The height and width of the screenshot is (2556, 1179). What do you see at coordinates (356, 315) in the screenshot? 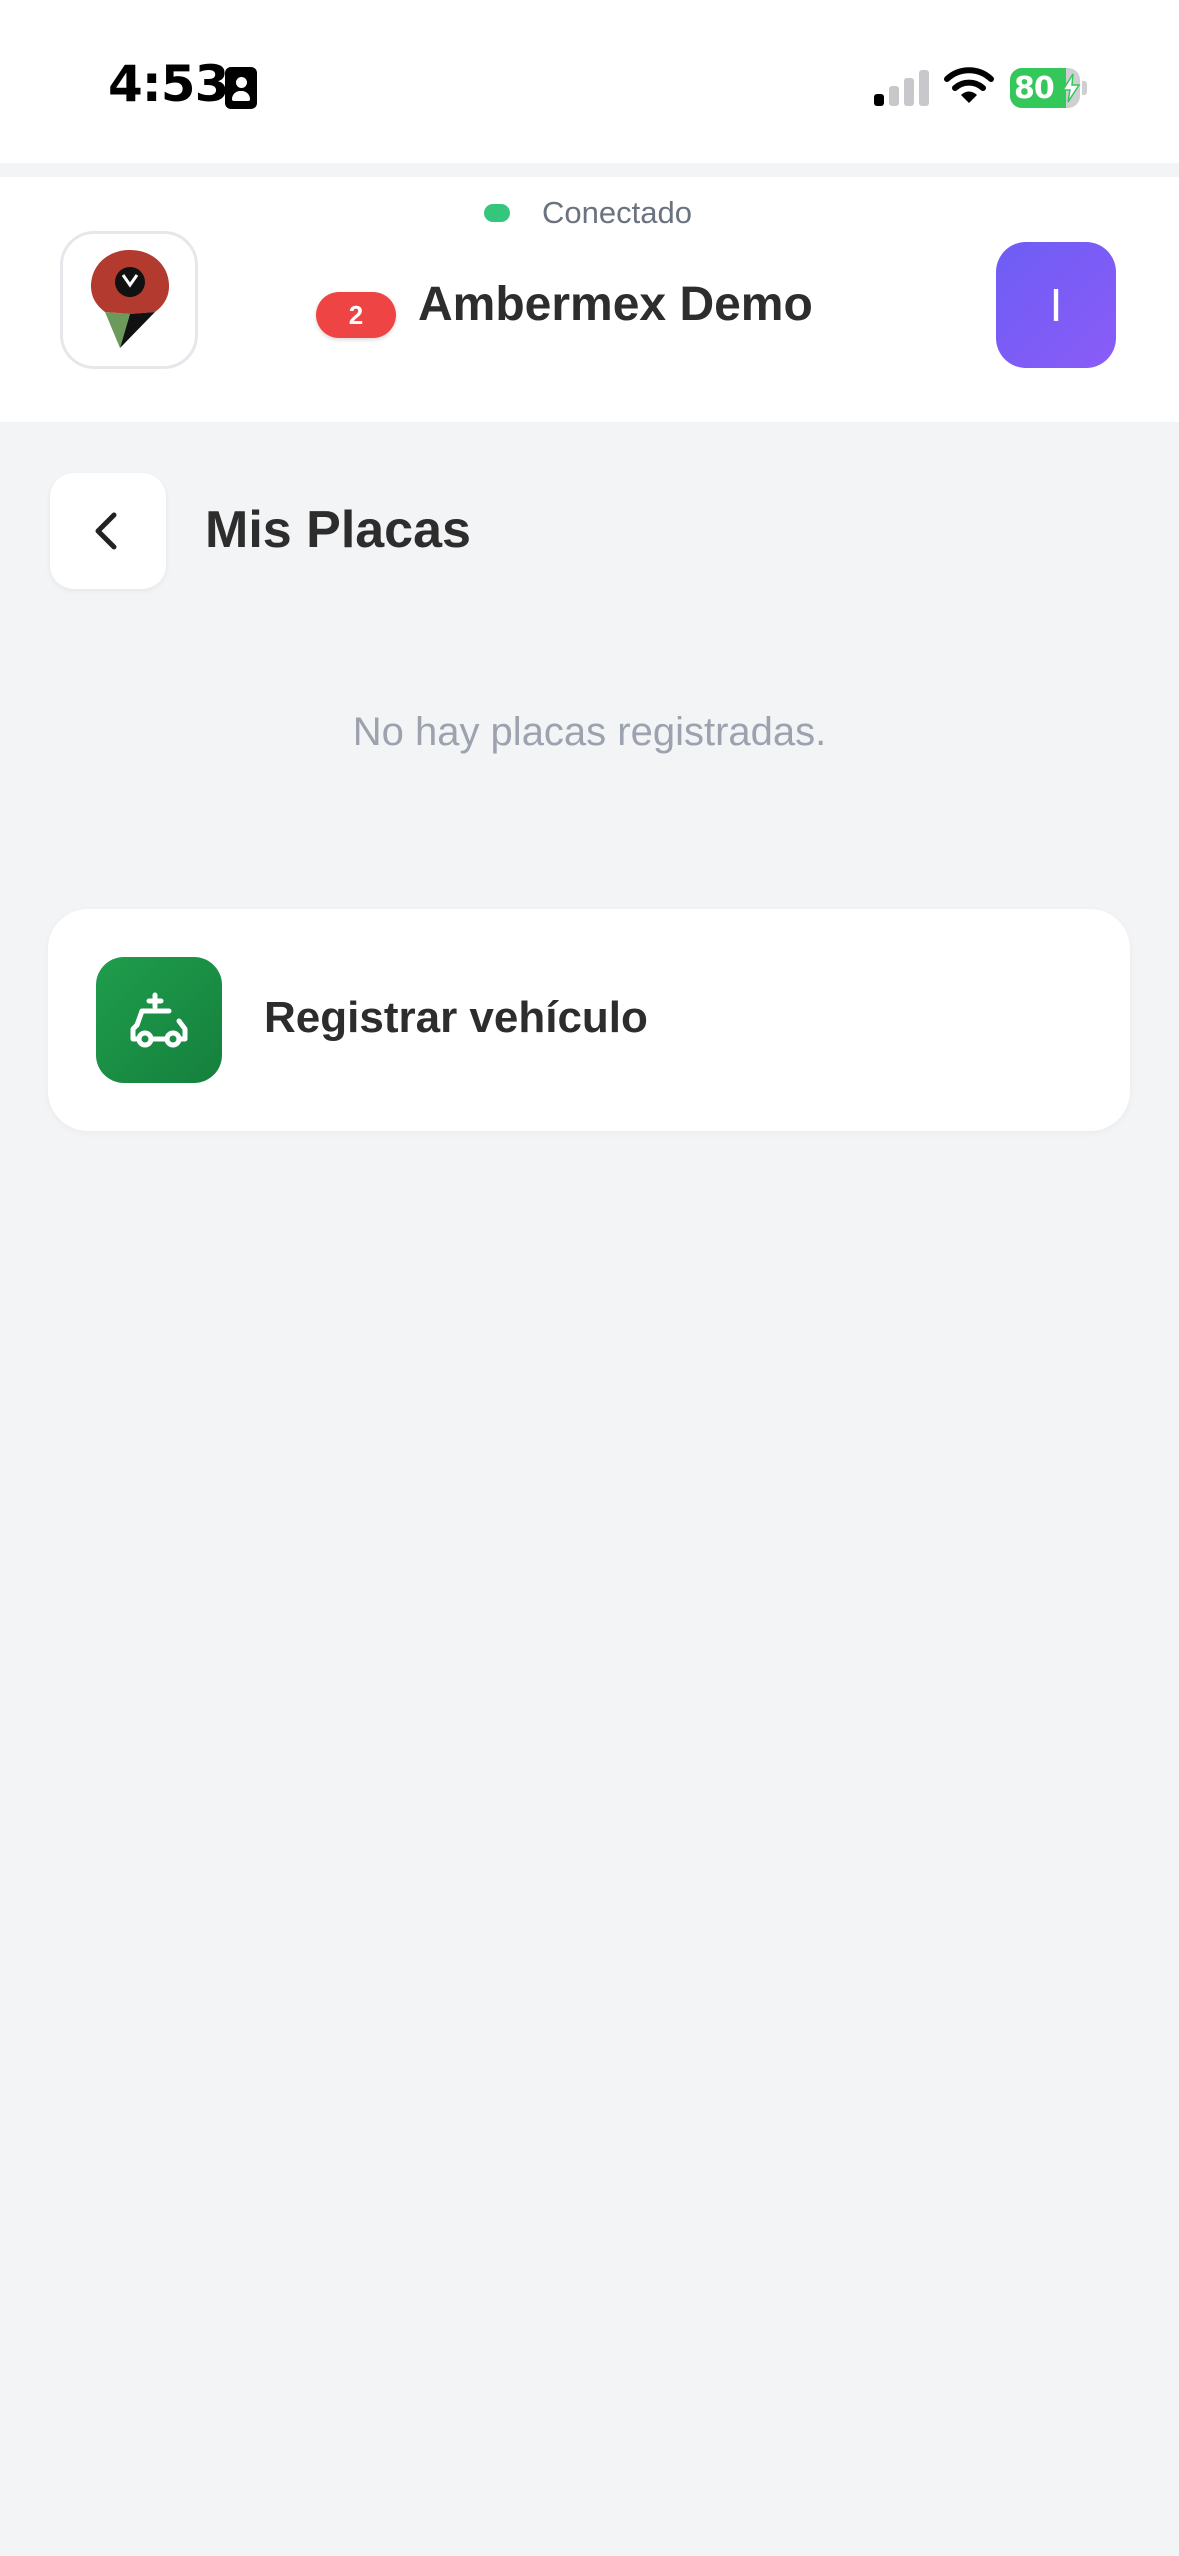
I see `notification-badge: 2` at bounding box center [356, 315].